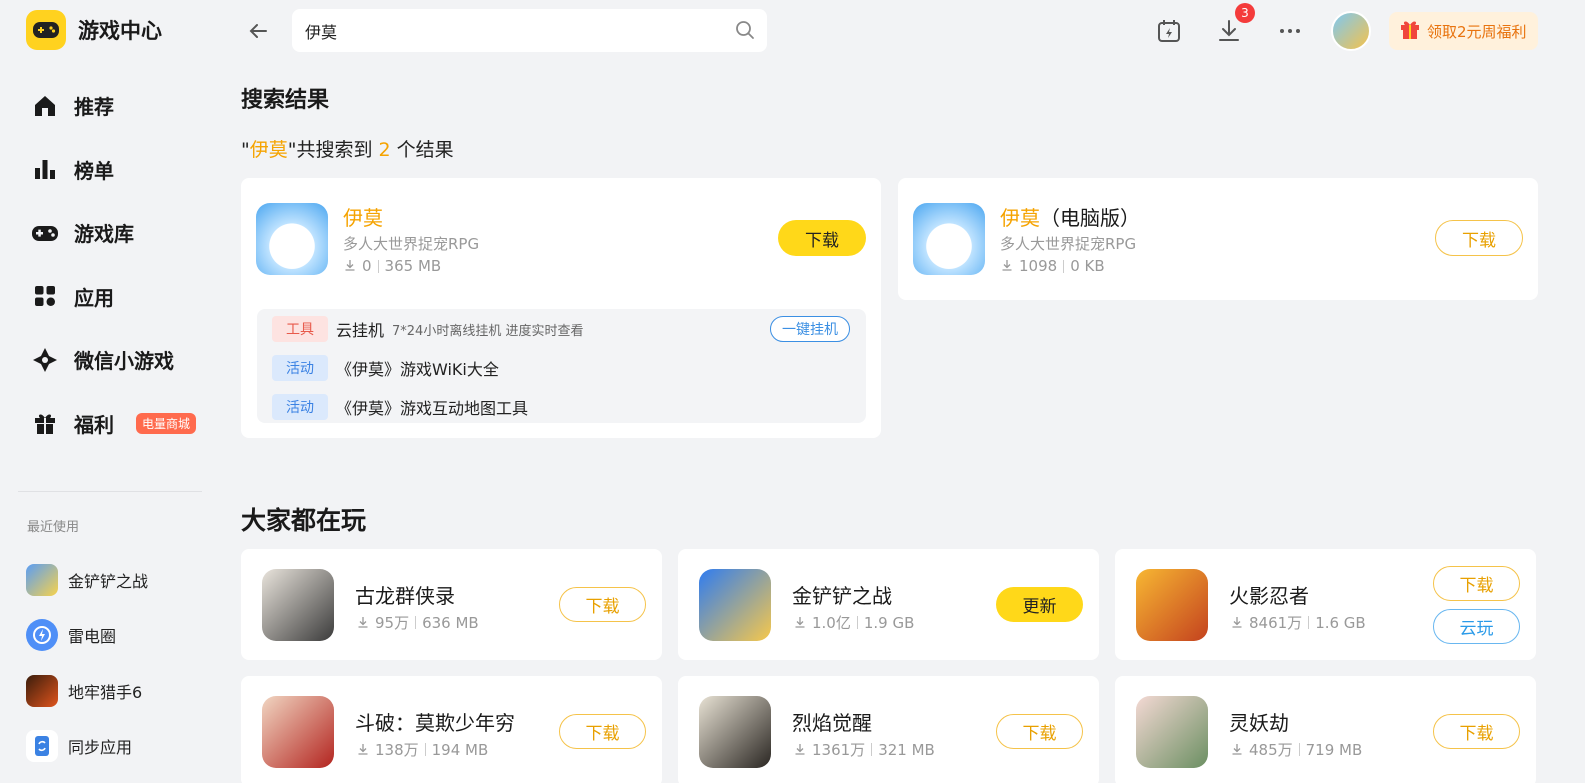 The image size is (1585, 783). I want to click on back-arrow-icon, so click(258, 31).